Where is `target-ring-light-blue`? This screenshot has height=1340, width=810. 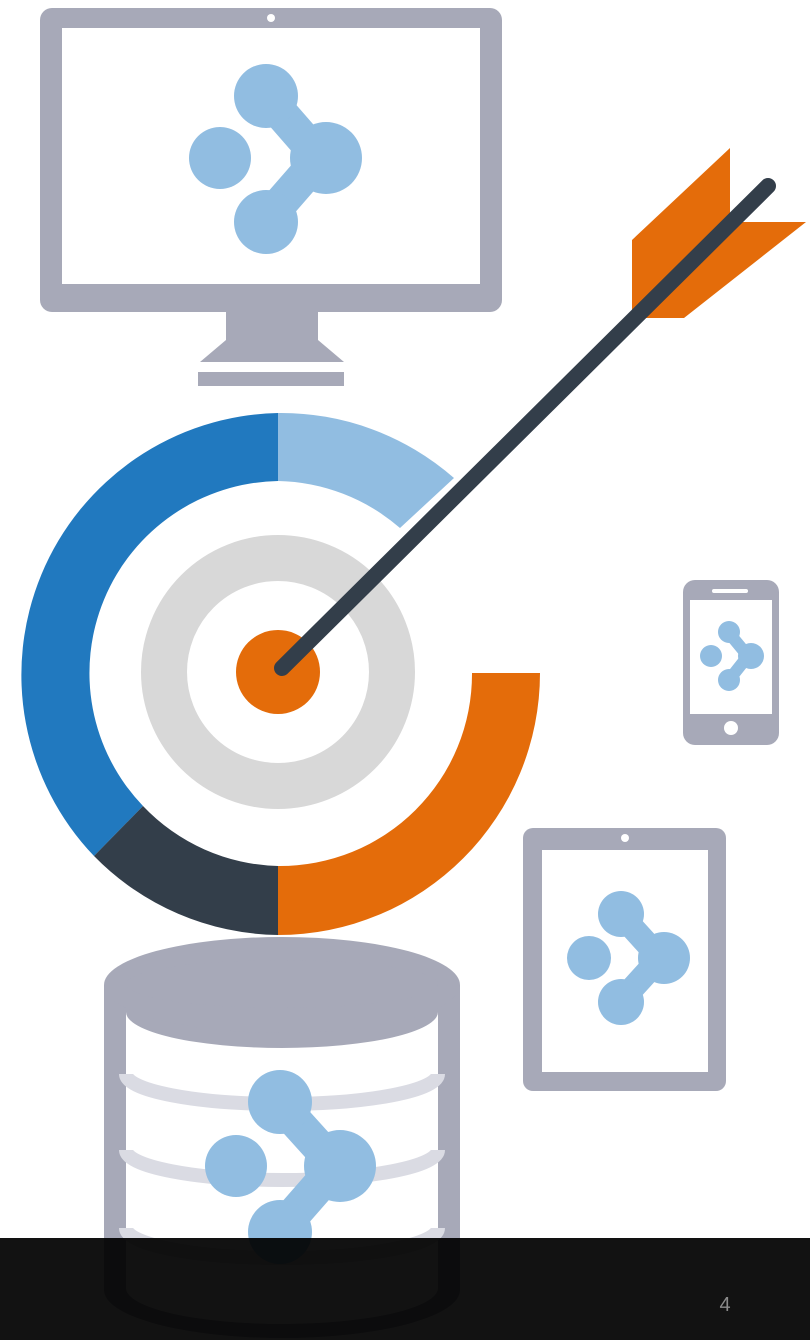 target-ring-light-blue is located at coordinates (366, 470).